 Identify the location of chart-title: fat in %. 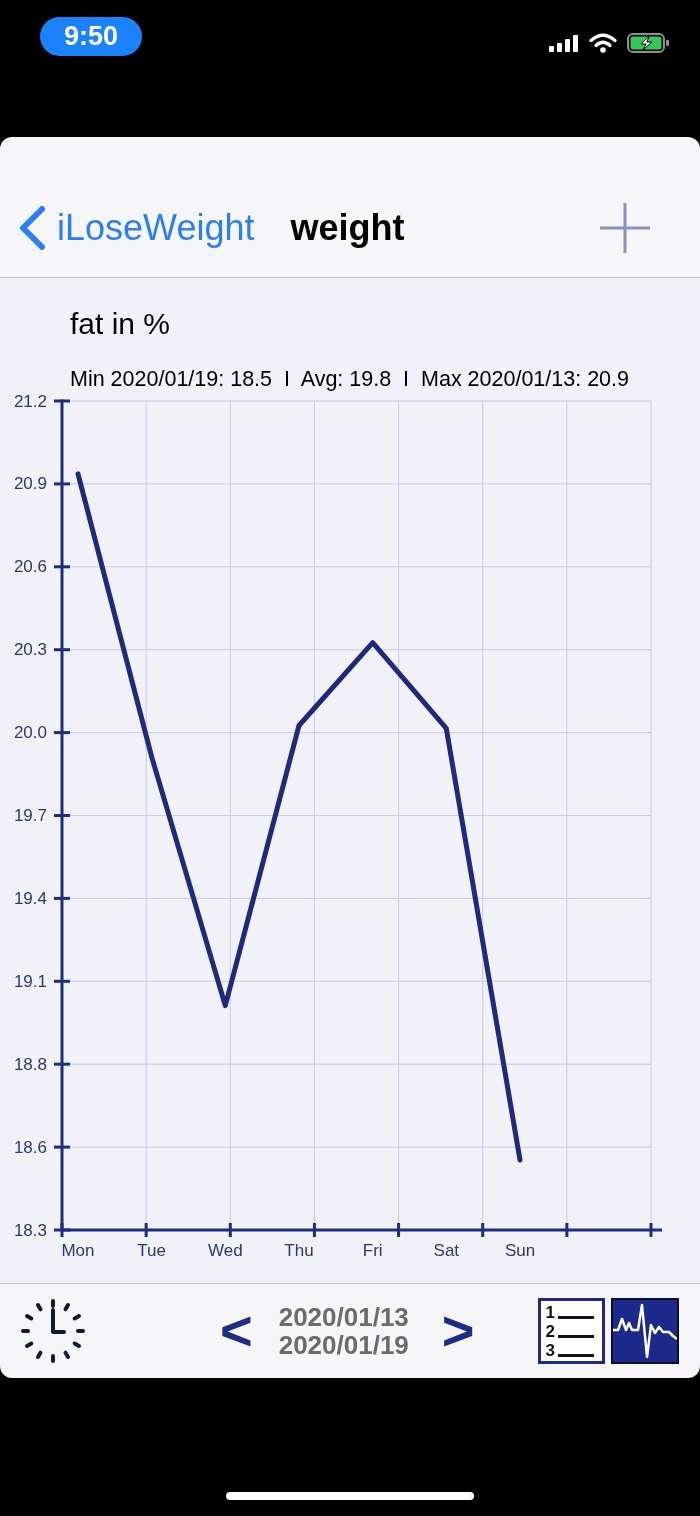
(120, 324).